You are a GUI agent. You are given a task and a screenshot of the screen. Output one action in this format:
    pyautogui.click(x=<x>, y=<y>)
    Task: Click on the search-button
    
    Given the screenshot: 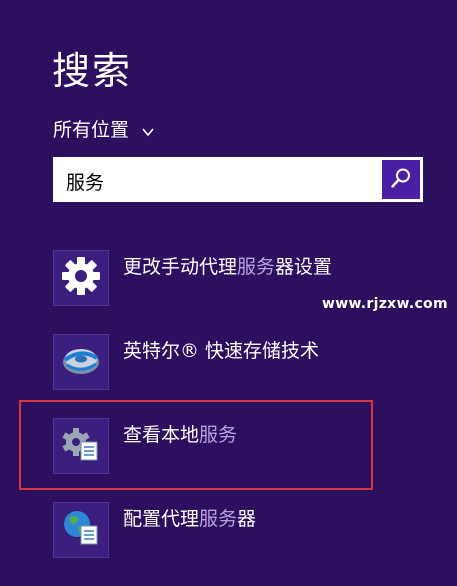 What is the action you would take?
    pyautogui.click(x=401, y=179)
    